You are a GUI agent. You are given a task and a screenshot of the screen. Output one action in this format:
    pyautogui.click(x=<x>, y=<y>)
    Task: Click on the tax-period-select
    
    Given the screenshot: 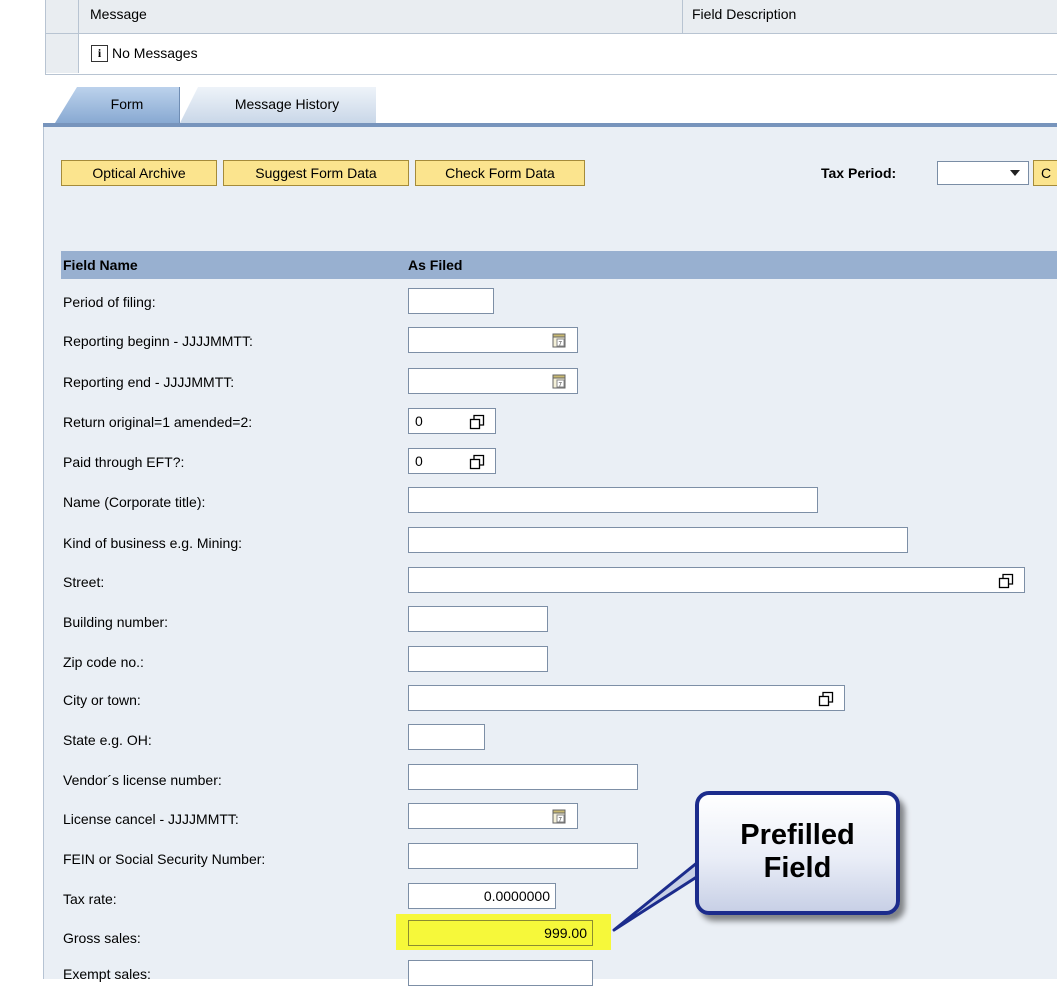 What is the action you would take?
    pyautogui.click(x=983, y=173)
    